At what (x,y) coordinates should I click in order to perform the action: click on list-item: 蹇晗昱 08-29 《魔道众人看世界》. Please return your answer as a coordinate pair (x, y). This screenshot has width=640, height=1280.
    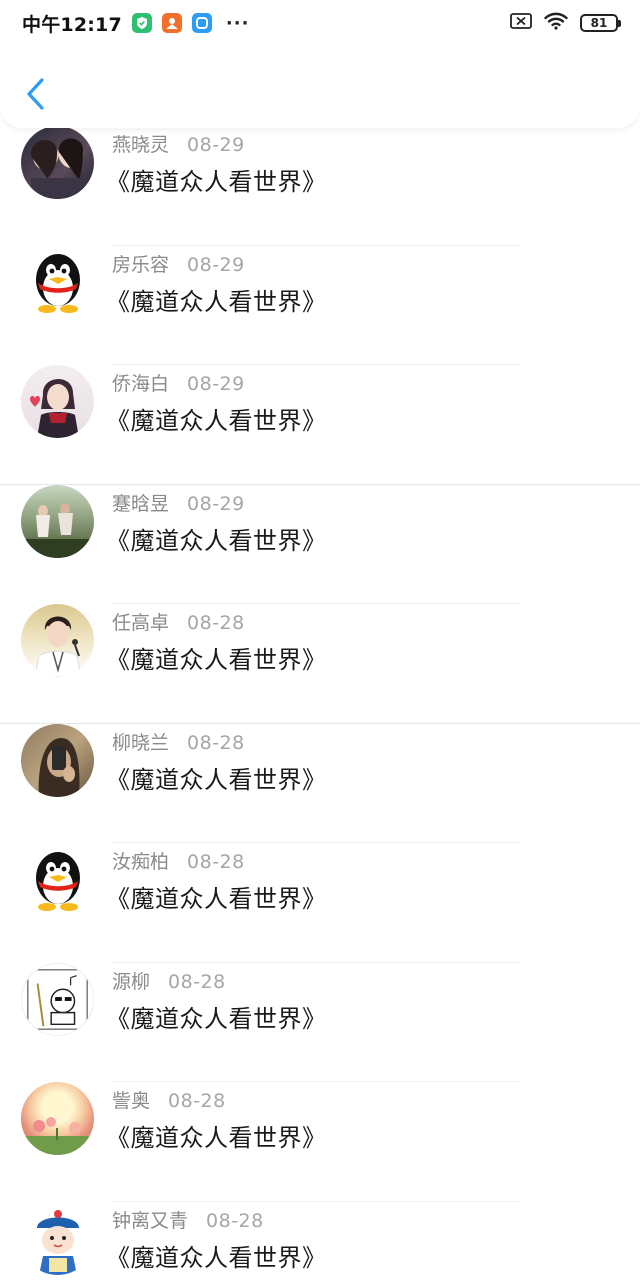
    Looking at the image, I should click on (320, 521).